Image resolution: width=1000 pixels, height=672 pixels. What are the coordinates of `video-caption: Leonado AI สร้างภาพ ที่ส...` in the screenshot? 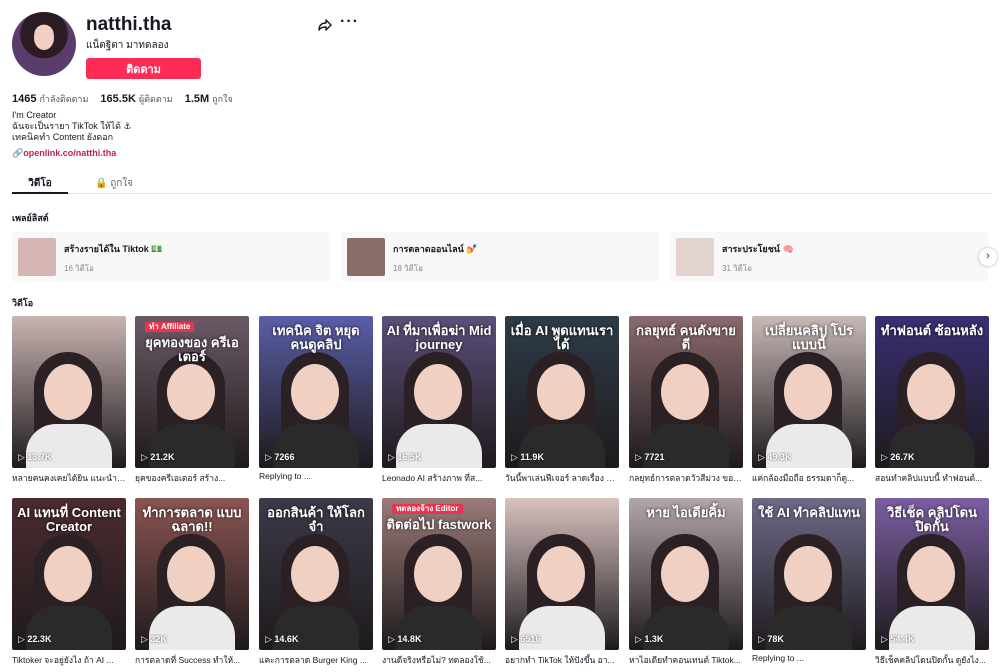 It's located at (439, 478).